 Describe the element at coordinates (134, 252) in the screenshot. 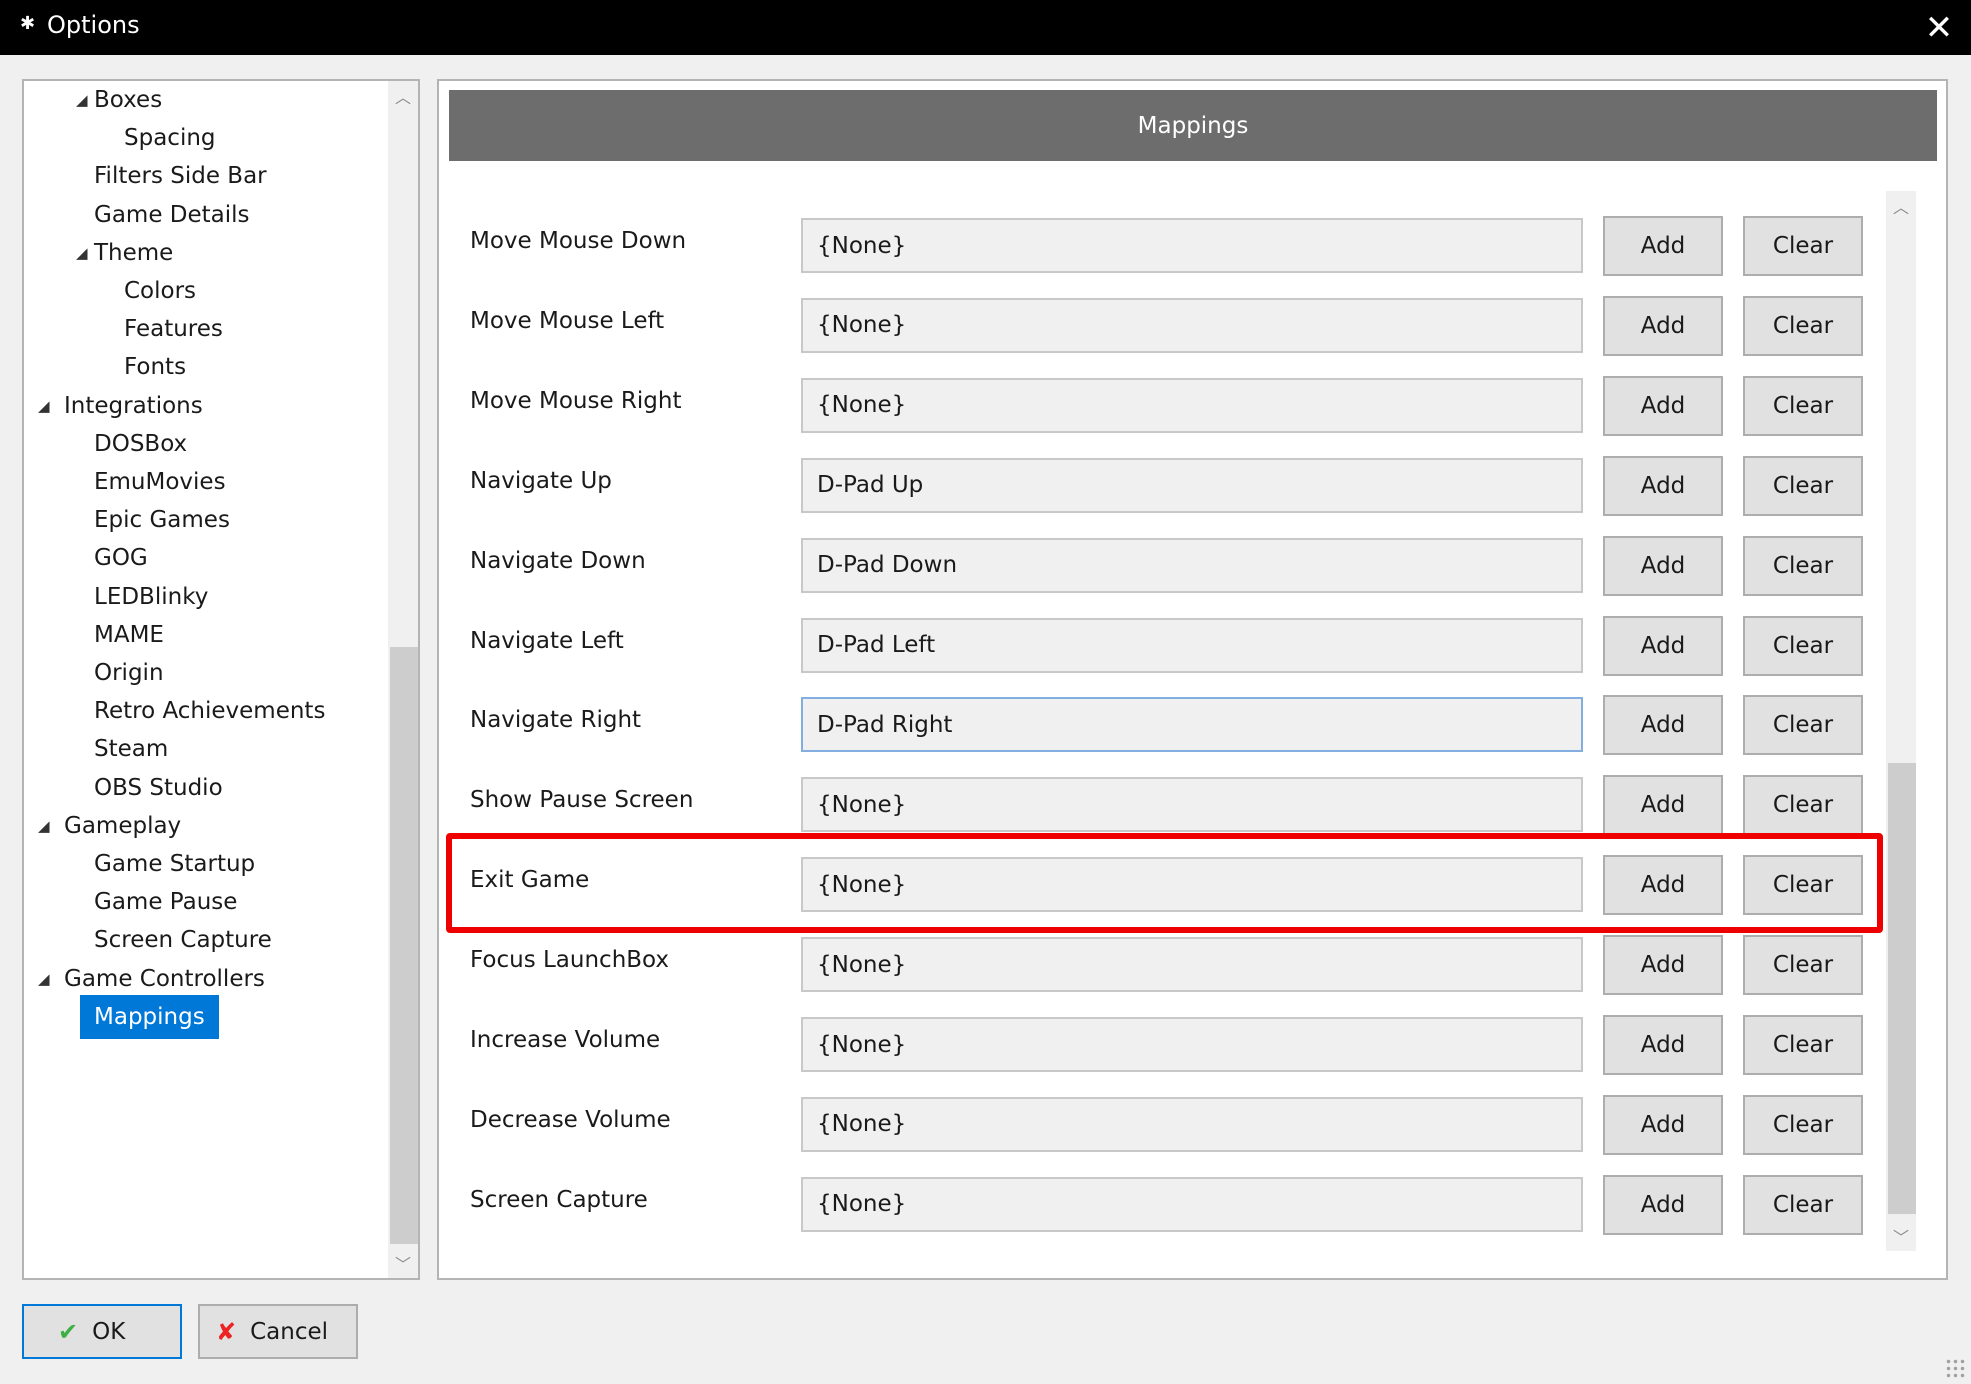

I see `tree-item-label: Theme` at that location.